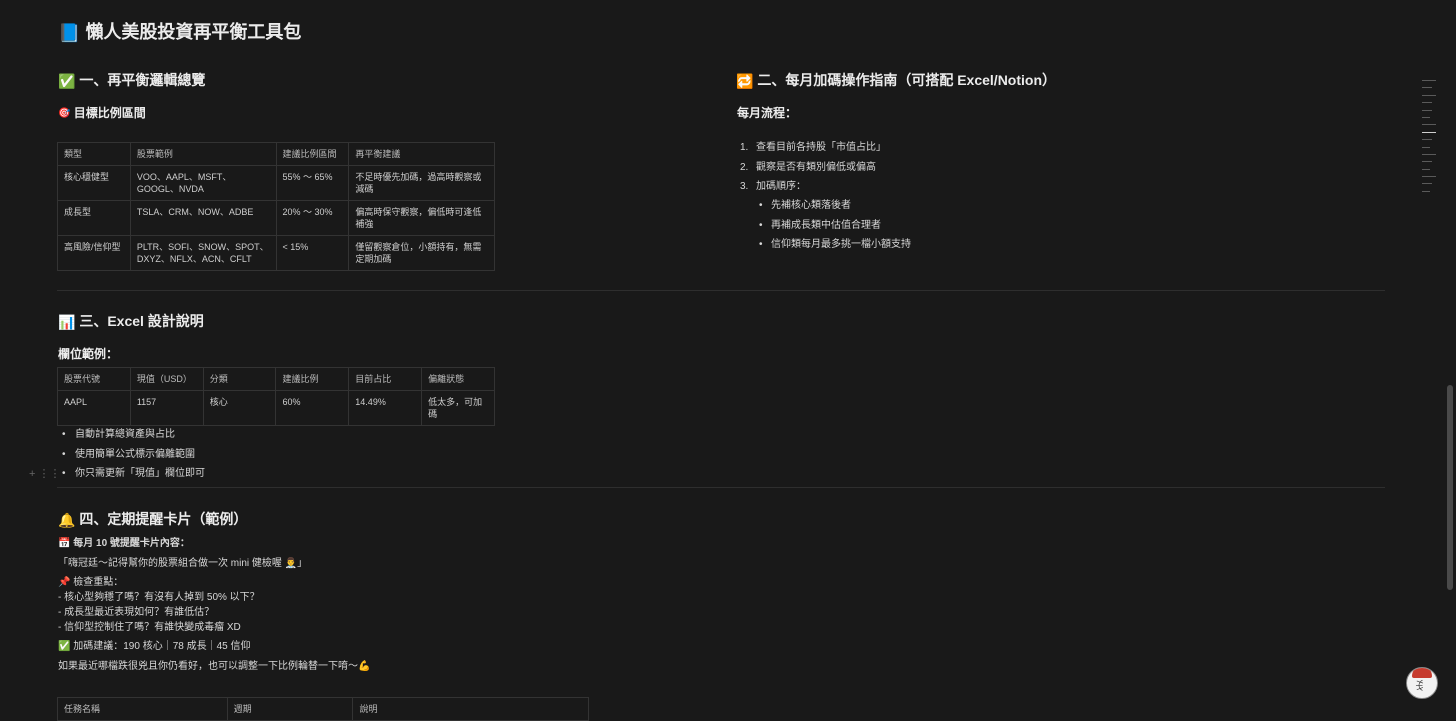 This screenshot has height=721, width=1456. I want to click on section1-subtitle: 目標比例區間, so click(109, 113).